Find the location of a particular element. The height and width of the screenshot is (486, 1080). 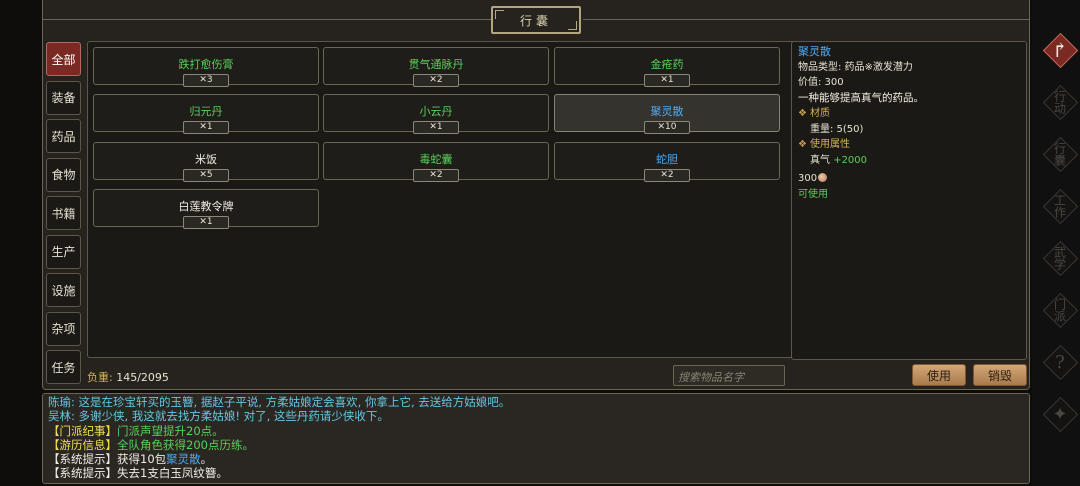

item-name: 归元丹 is located at coordinates (206, 112).